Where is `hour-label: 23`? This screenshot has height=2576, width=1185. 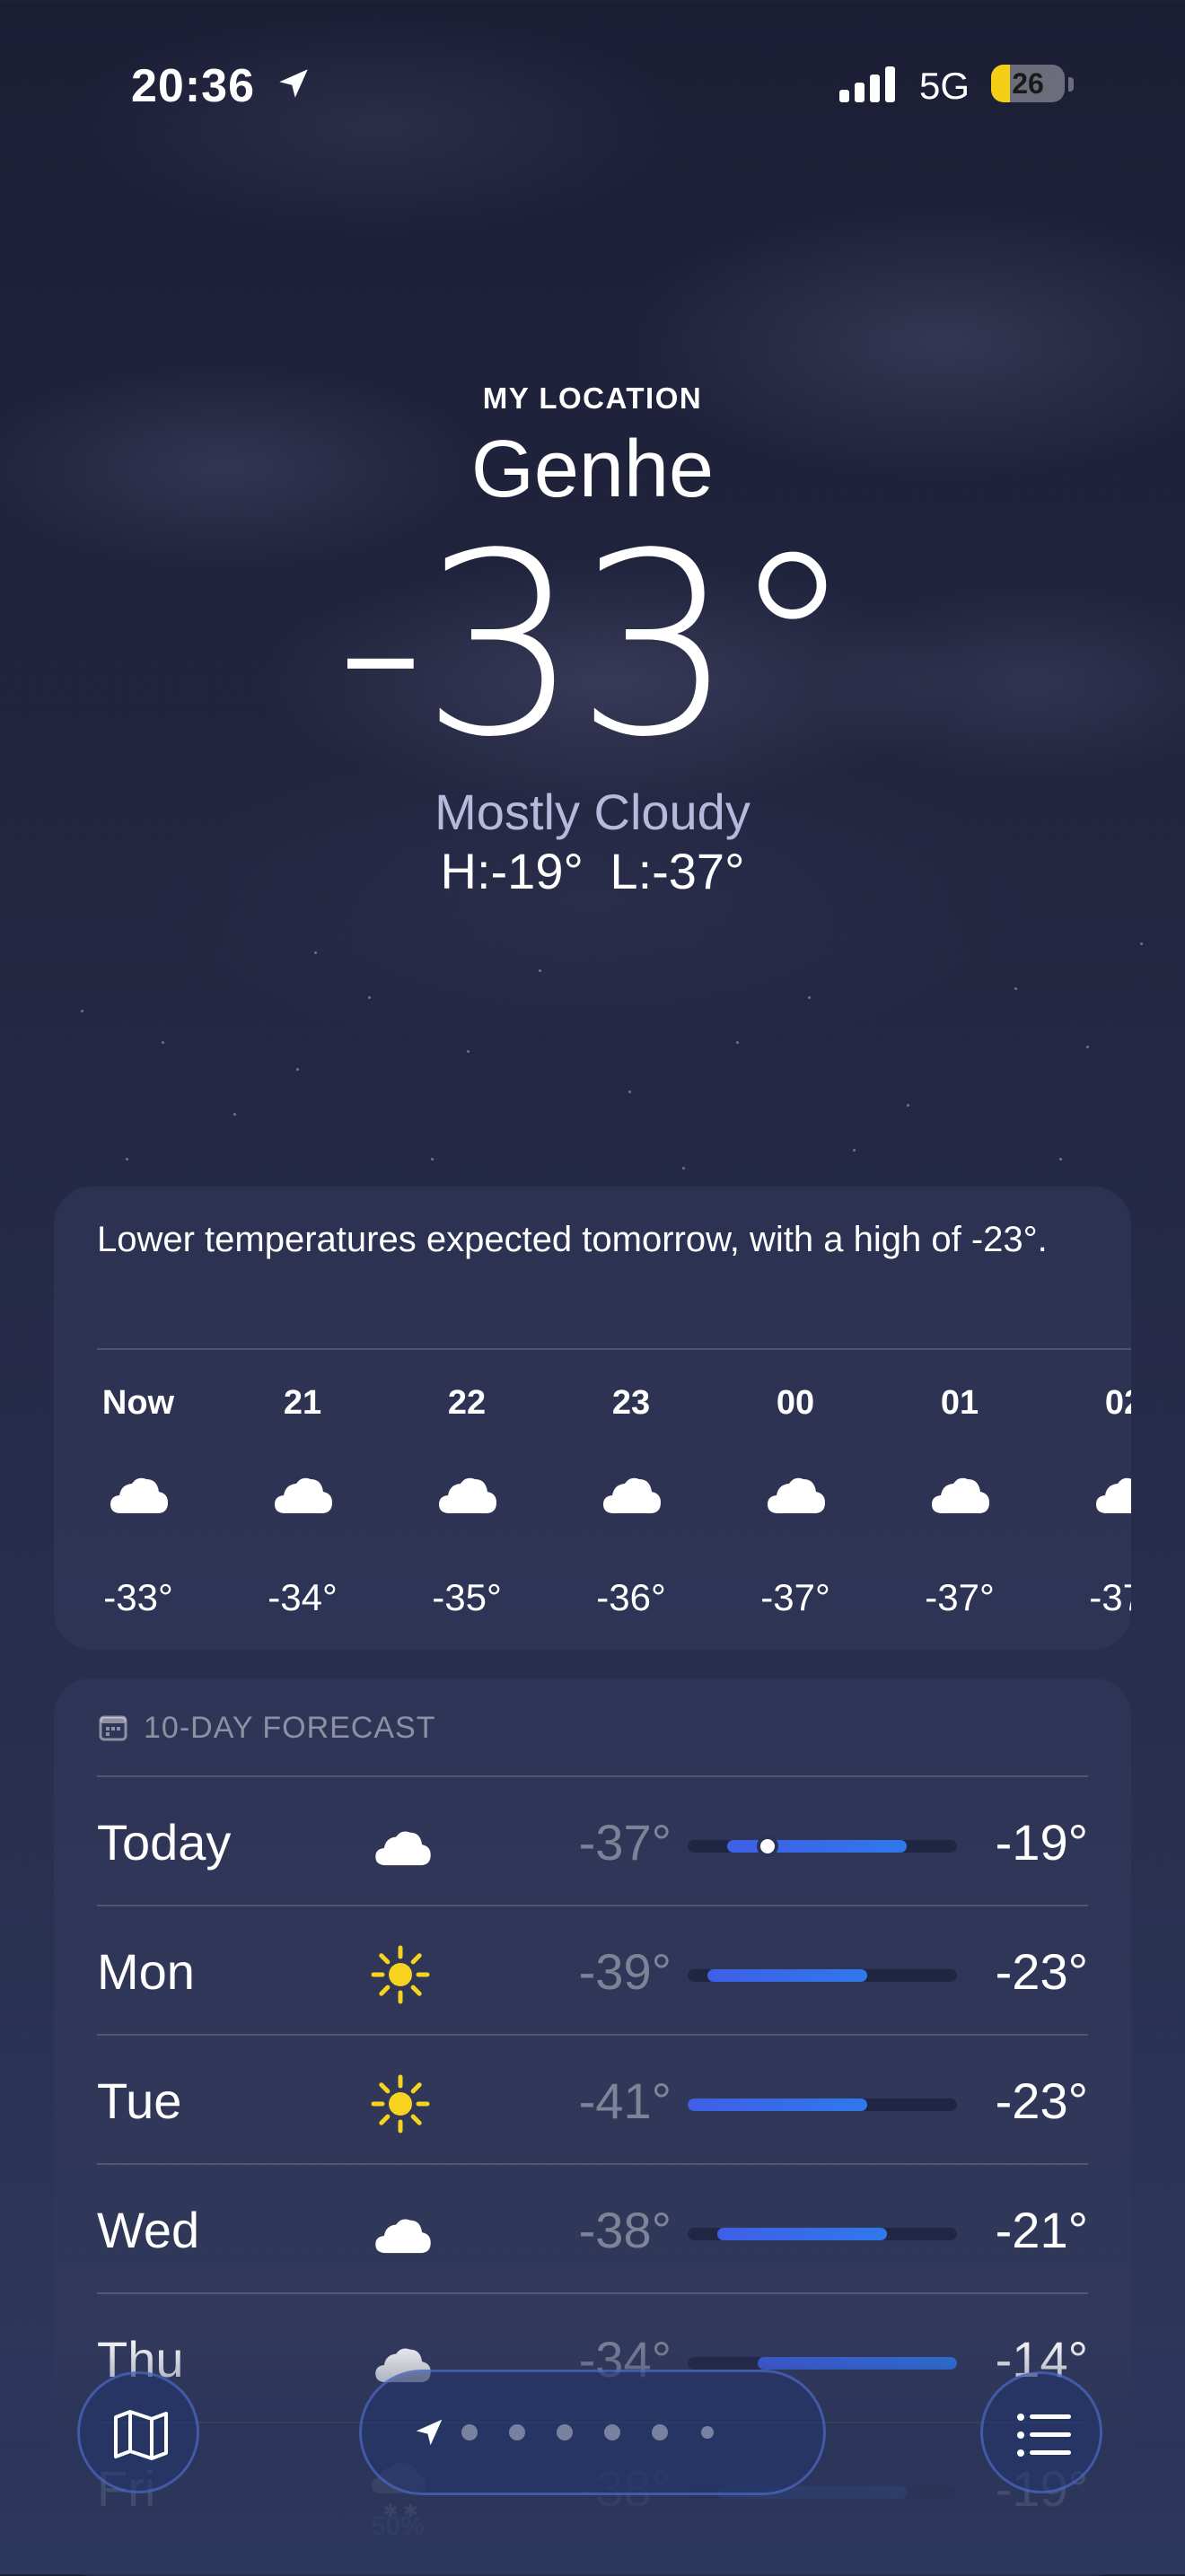 hour-label: 23 is located at coordinates (631, 1403).